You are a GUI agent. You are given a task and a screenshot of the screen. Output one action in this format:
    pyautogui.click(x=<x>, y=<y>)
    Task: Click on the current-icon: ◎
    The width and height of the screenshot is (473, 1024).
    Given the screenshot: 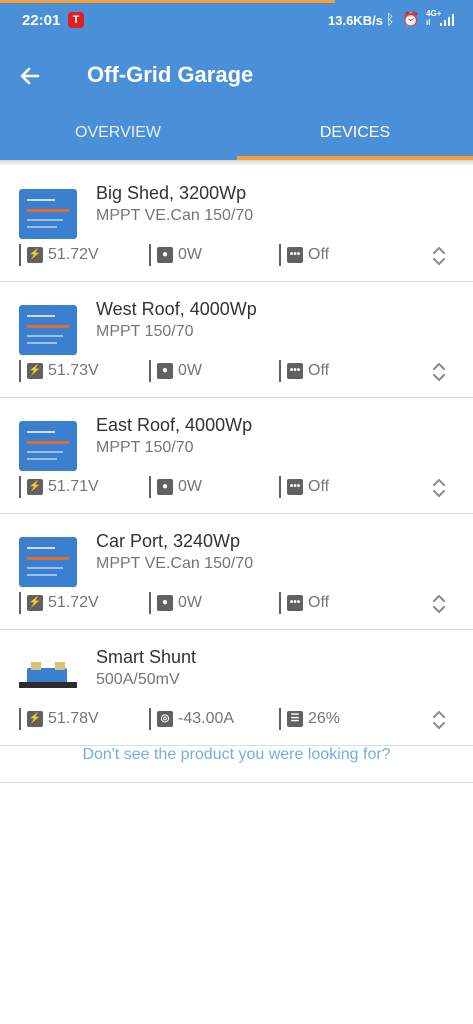 What is the action you would take?
    pyautogui.click(x=165, y=719)
    